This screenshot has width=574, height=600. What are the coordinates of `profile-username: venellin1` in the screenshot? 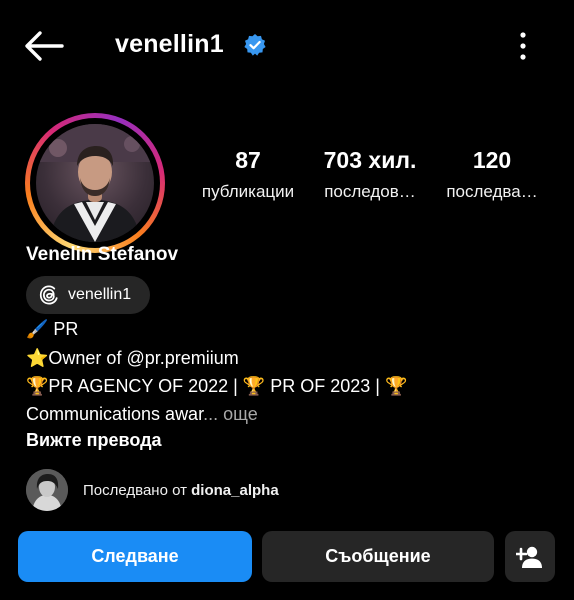 It's located at (169, 44).